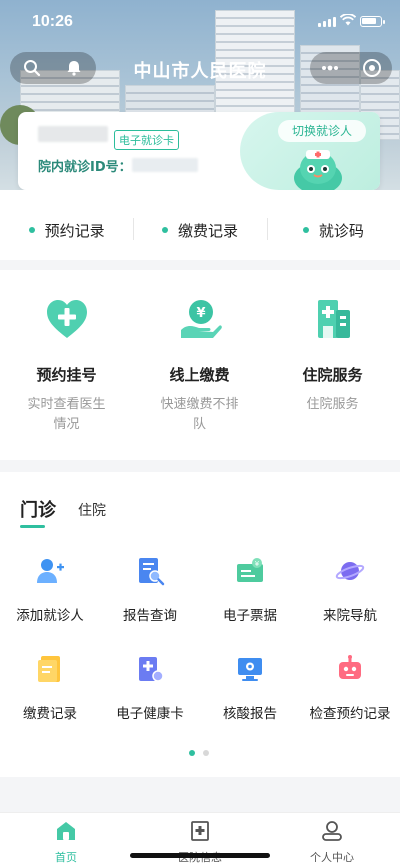 Image resolution: width=400 pixels, height=865 pixels. What do you see at coordinates (52, 21) in the screenshot?
I see `status-time: 10:26` at bounding box center [52, 21].